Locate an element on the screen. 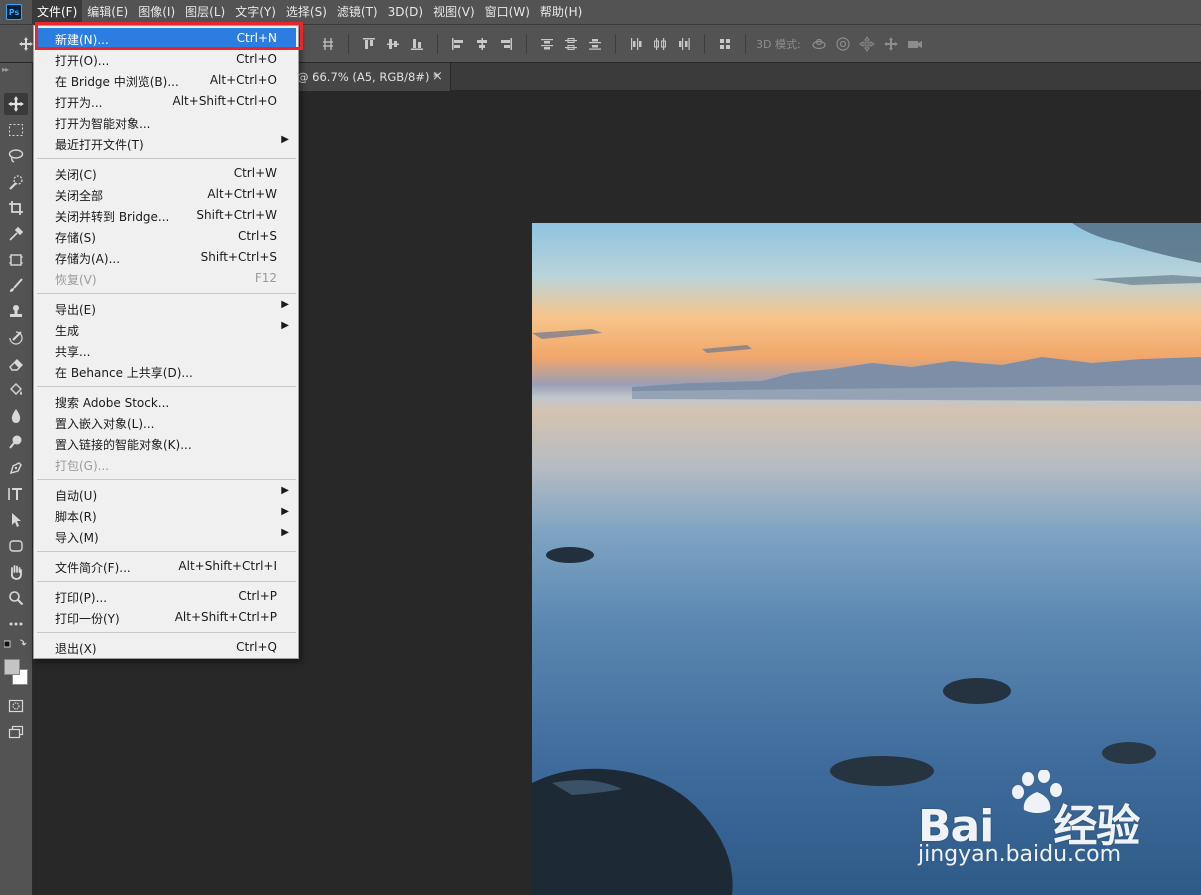 Image resolution: width=1201 pixels, height=895 pixels. menu-3d: 3D(D) is located at coordinates (405, 12).